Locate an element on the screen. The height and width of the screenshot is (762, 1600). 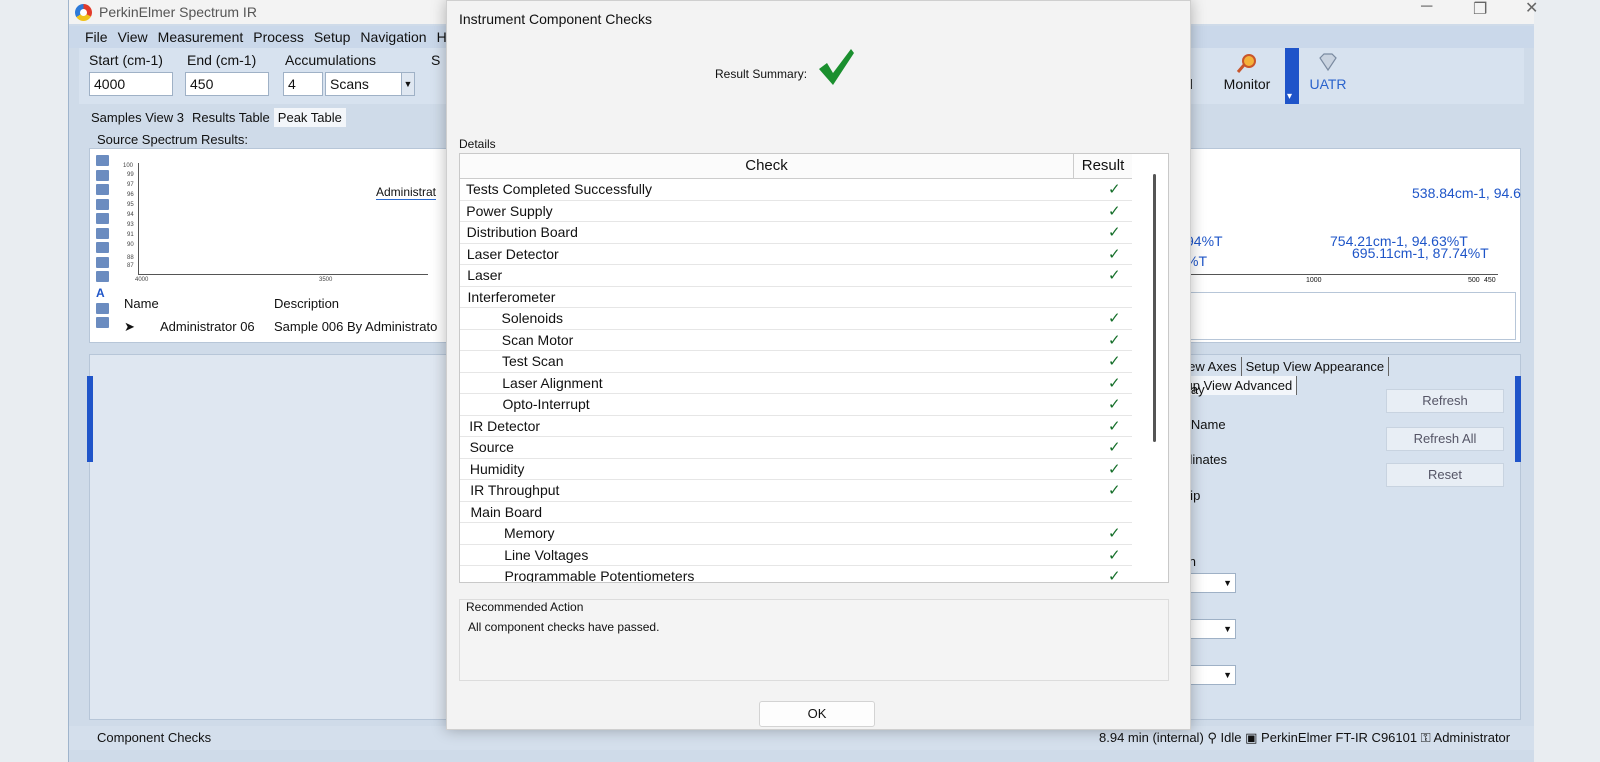
check-name: Humidity is located at coordinates (497, 468).